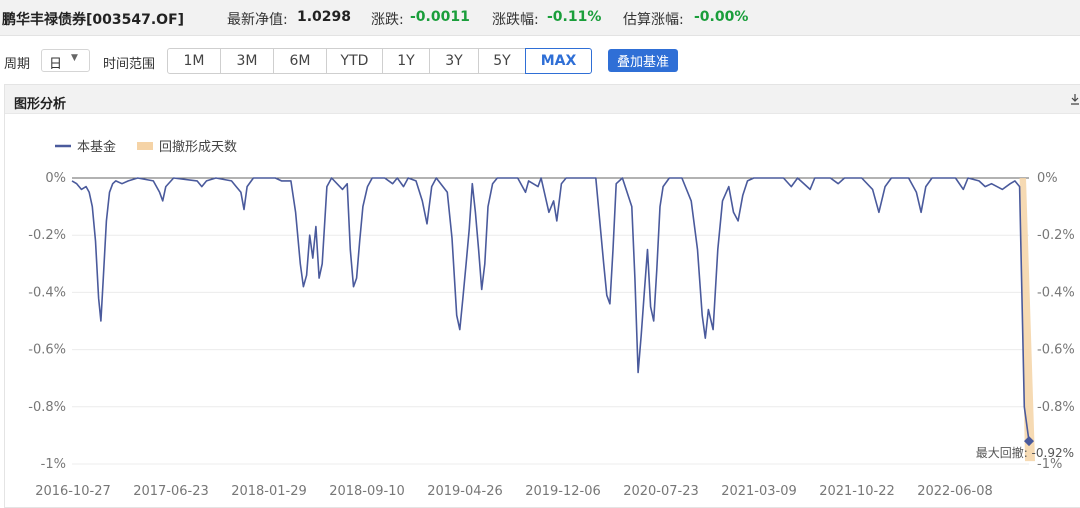 The image size is (1080, 508). What do you see at coordinates (1025, 452) in the screenshot?
I see `max-drawdown-label: 最大回撤: -0.92%` at bounding box center [1025, 452].